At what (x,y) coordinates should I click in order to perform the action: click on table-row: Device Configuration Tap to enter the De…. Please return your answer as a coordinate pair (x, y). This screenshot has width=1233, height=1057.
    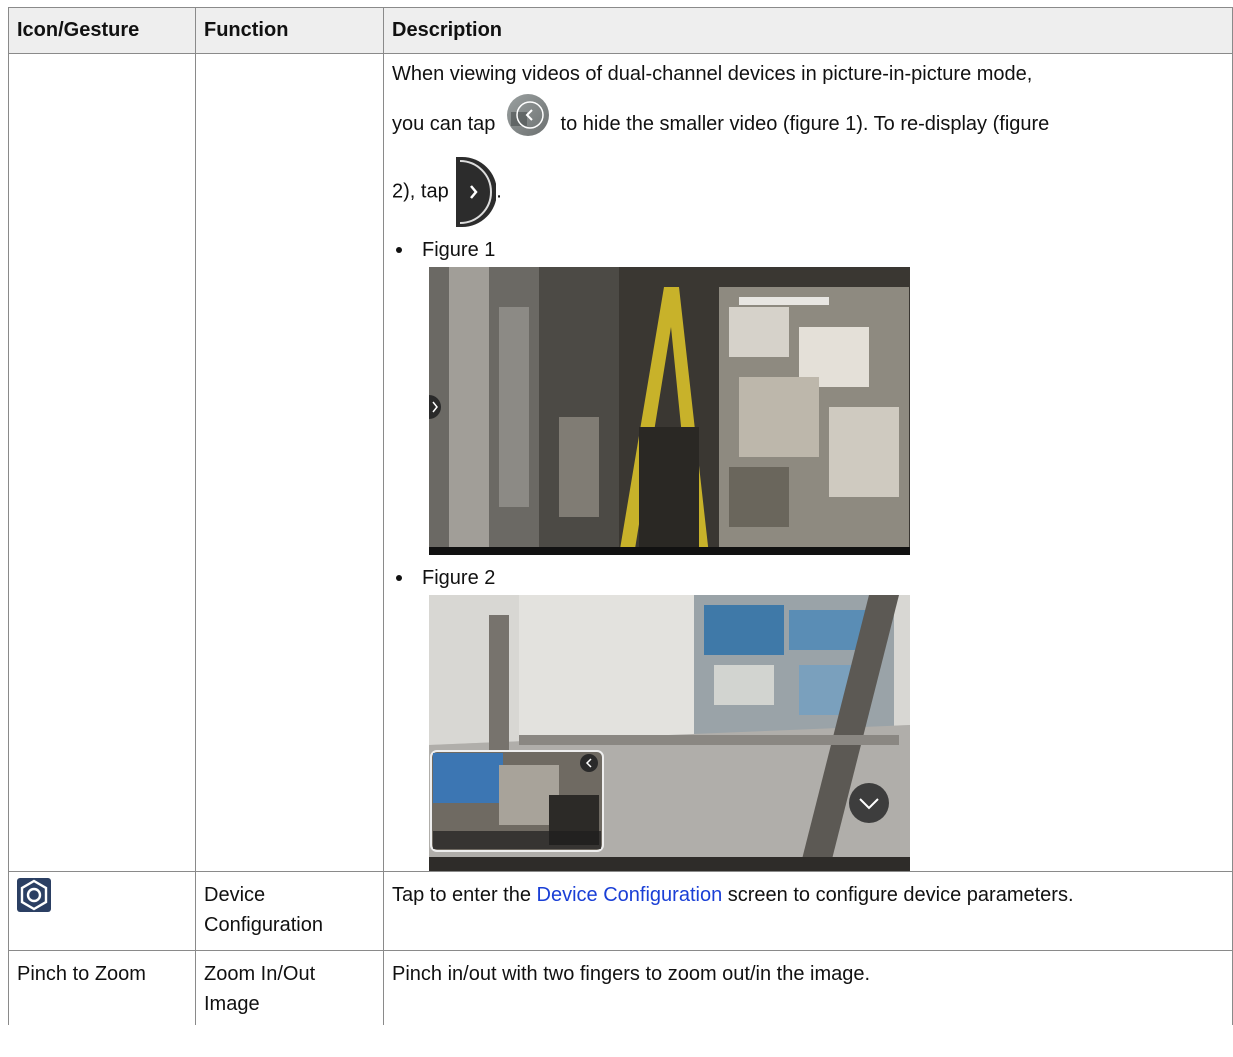
    Looking at the image, I should click on (620, 911).